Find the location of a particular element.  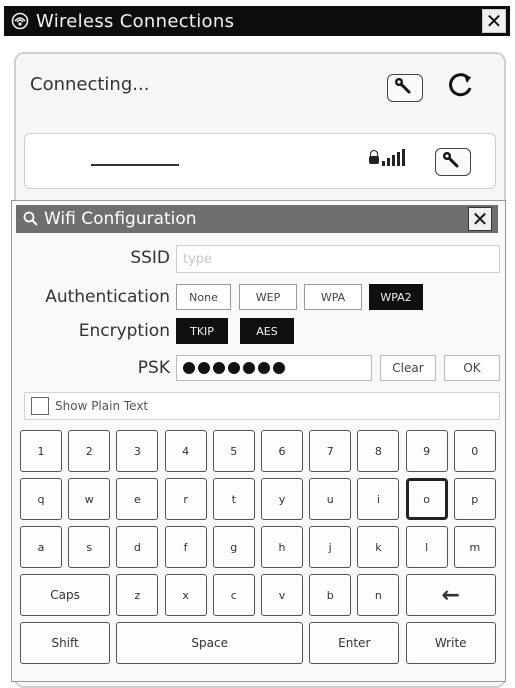

window-titlebar: Wireless Connections ✕ is located at coordinates (257, 21).